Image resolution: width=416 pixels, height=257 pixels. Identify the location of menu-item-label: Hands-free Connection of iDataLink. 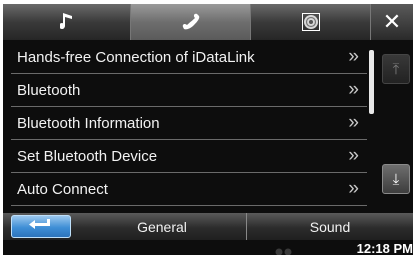
(136, 57).